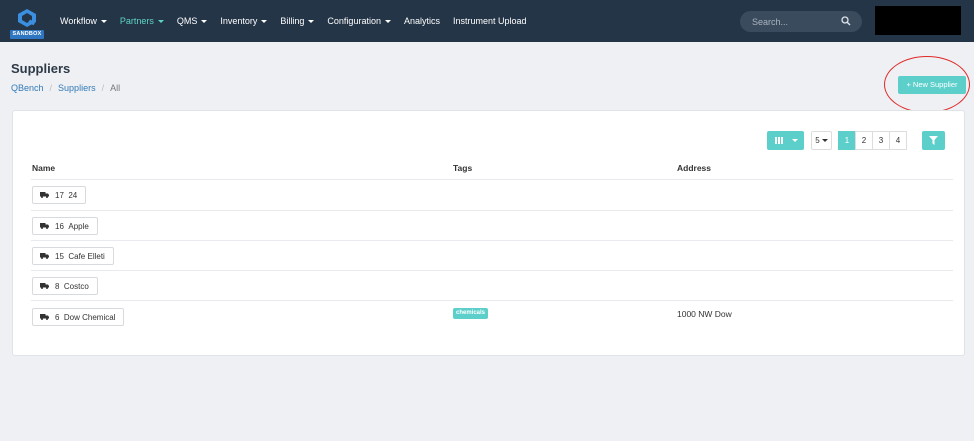 The height and width of the screenshot is (441, 974). Describe the element at coordinates (65, 226) in the screenshot. I see `supplier-button-apple: 16 Apple` at that location.